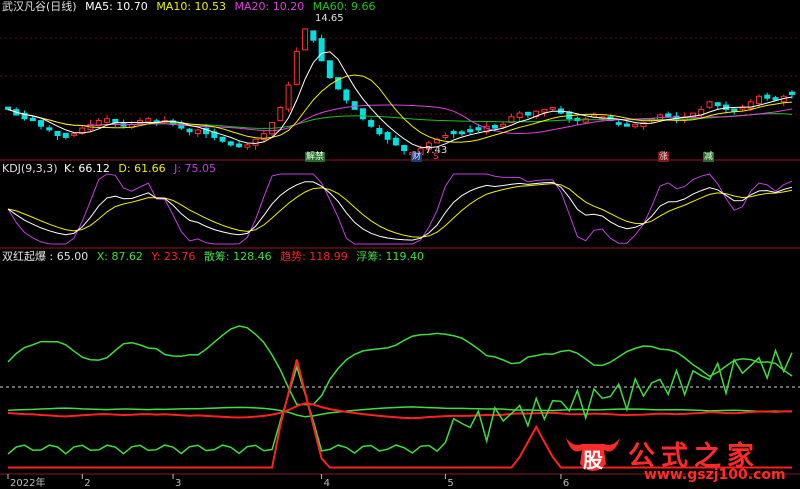 This screenshot has width=800, height=489. I want to click on ma10-label: MA10: 10.53, so click(191, 6).